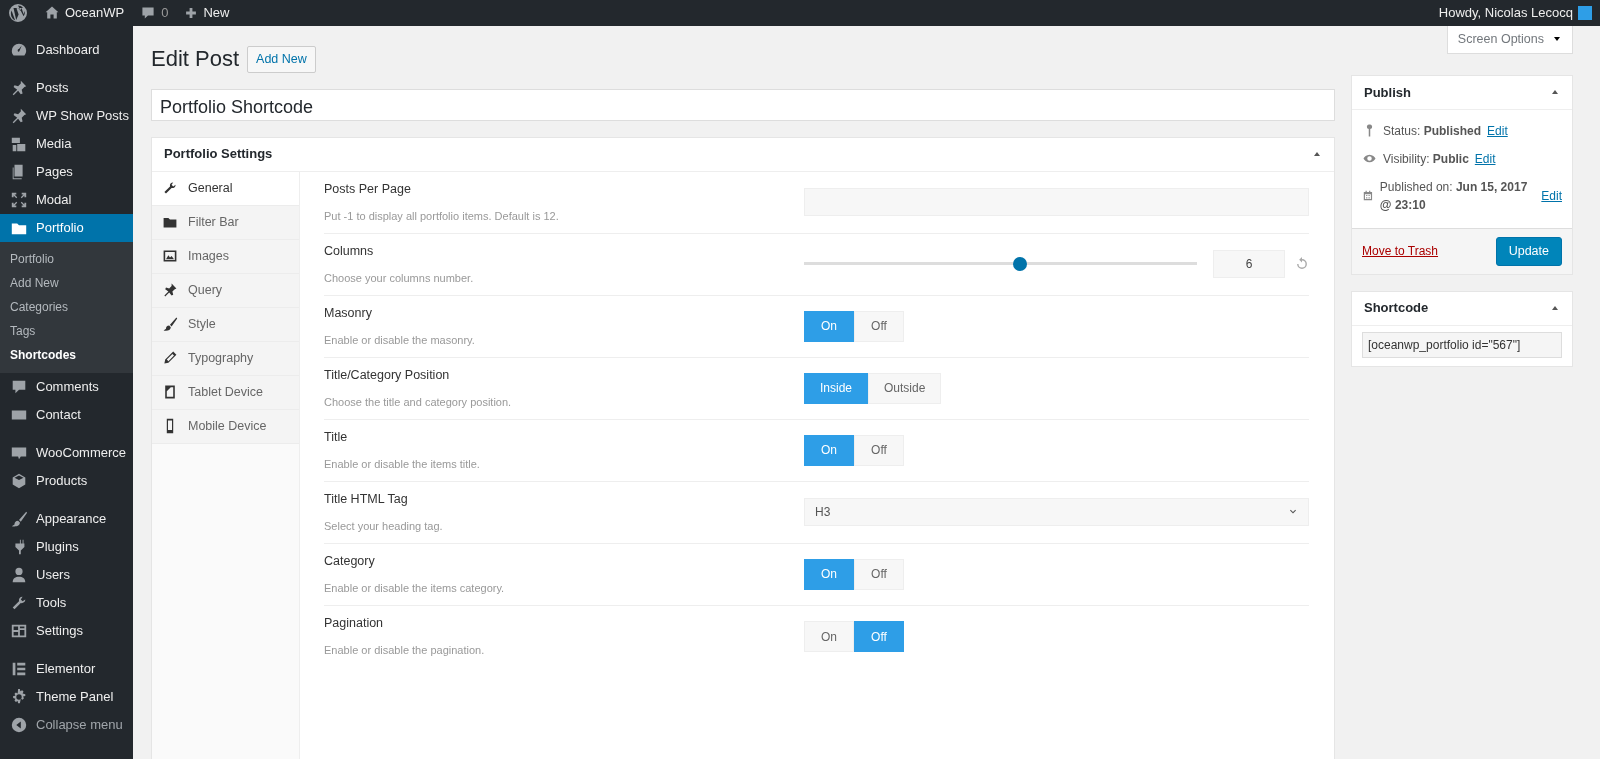 This screenshot has height=759, width=1600. What do you see at coordinates (1302, 264) in the screenshot?
I see `reset-icon` at bounding box center [1302, 264].